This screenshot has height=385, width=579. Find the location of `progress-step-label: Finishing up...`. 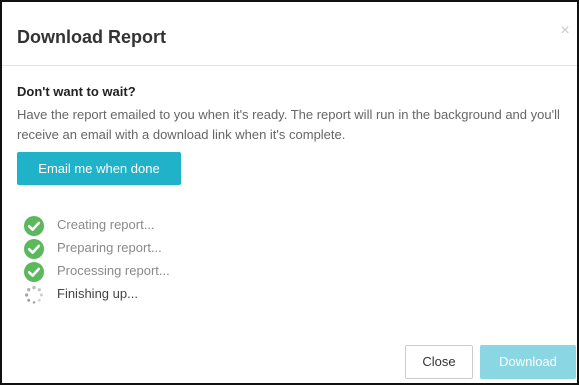

progress-step-label: Finishing up... is located at coordinates (97, 293).